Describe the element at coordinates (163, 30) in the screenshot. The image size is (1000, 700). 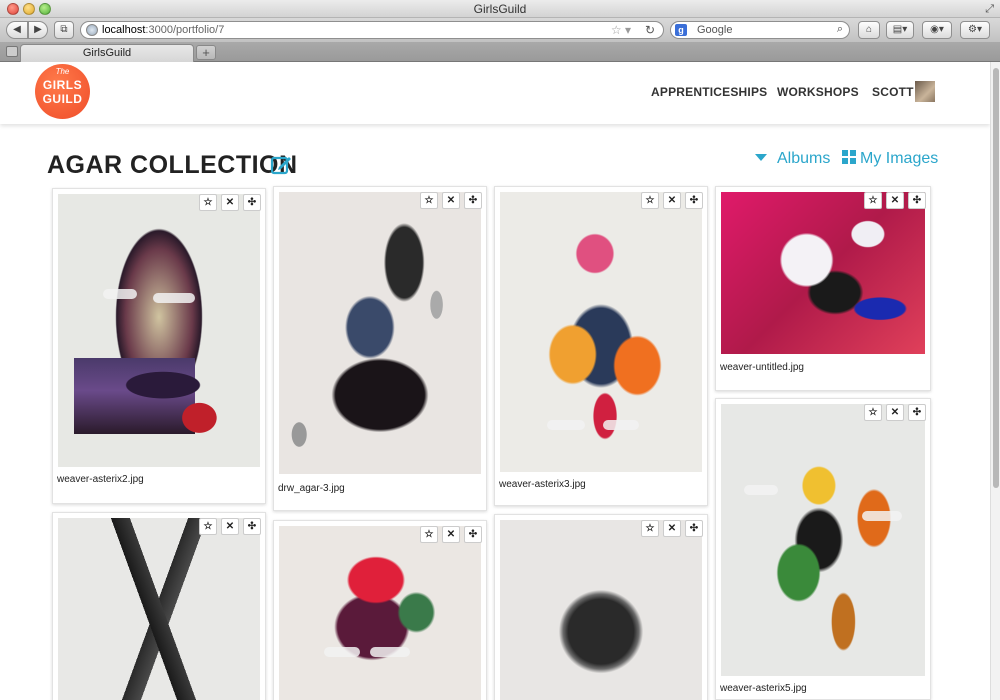
I see `url-text: localhost:3000/portfolio/7` at that location.